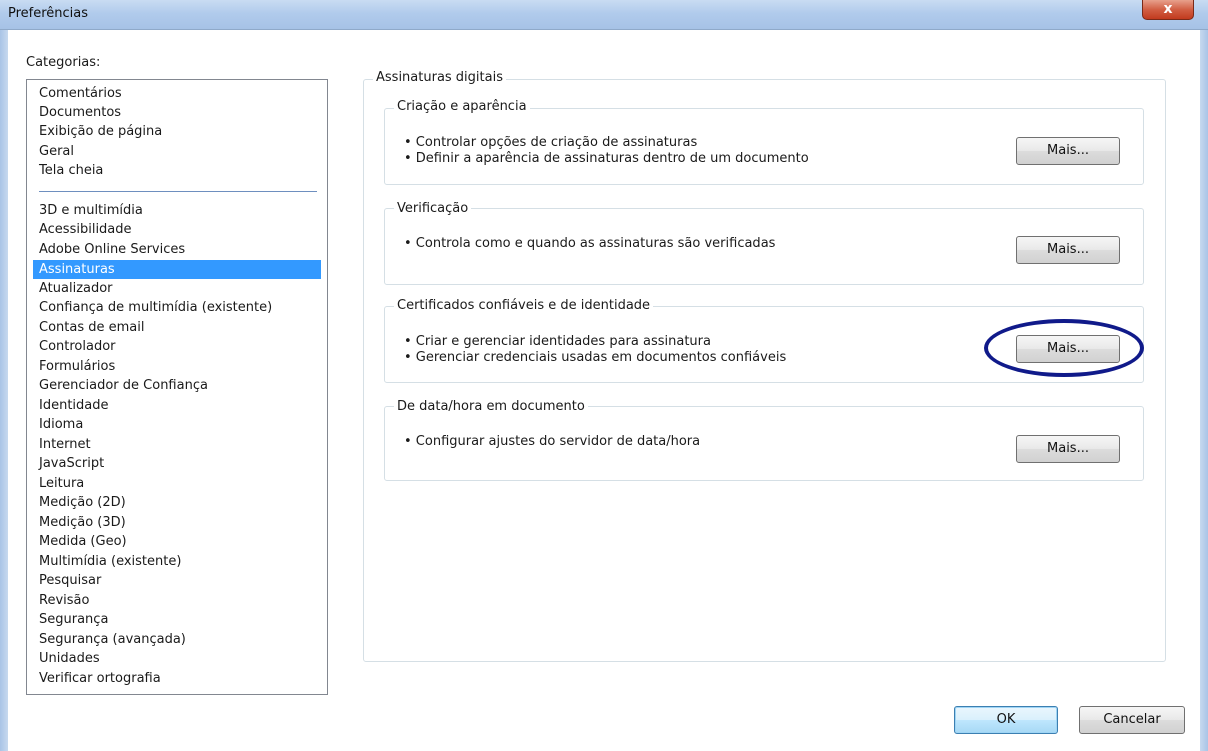  I want to click on category-item: 3D e multimídia, so click(177, 210).